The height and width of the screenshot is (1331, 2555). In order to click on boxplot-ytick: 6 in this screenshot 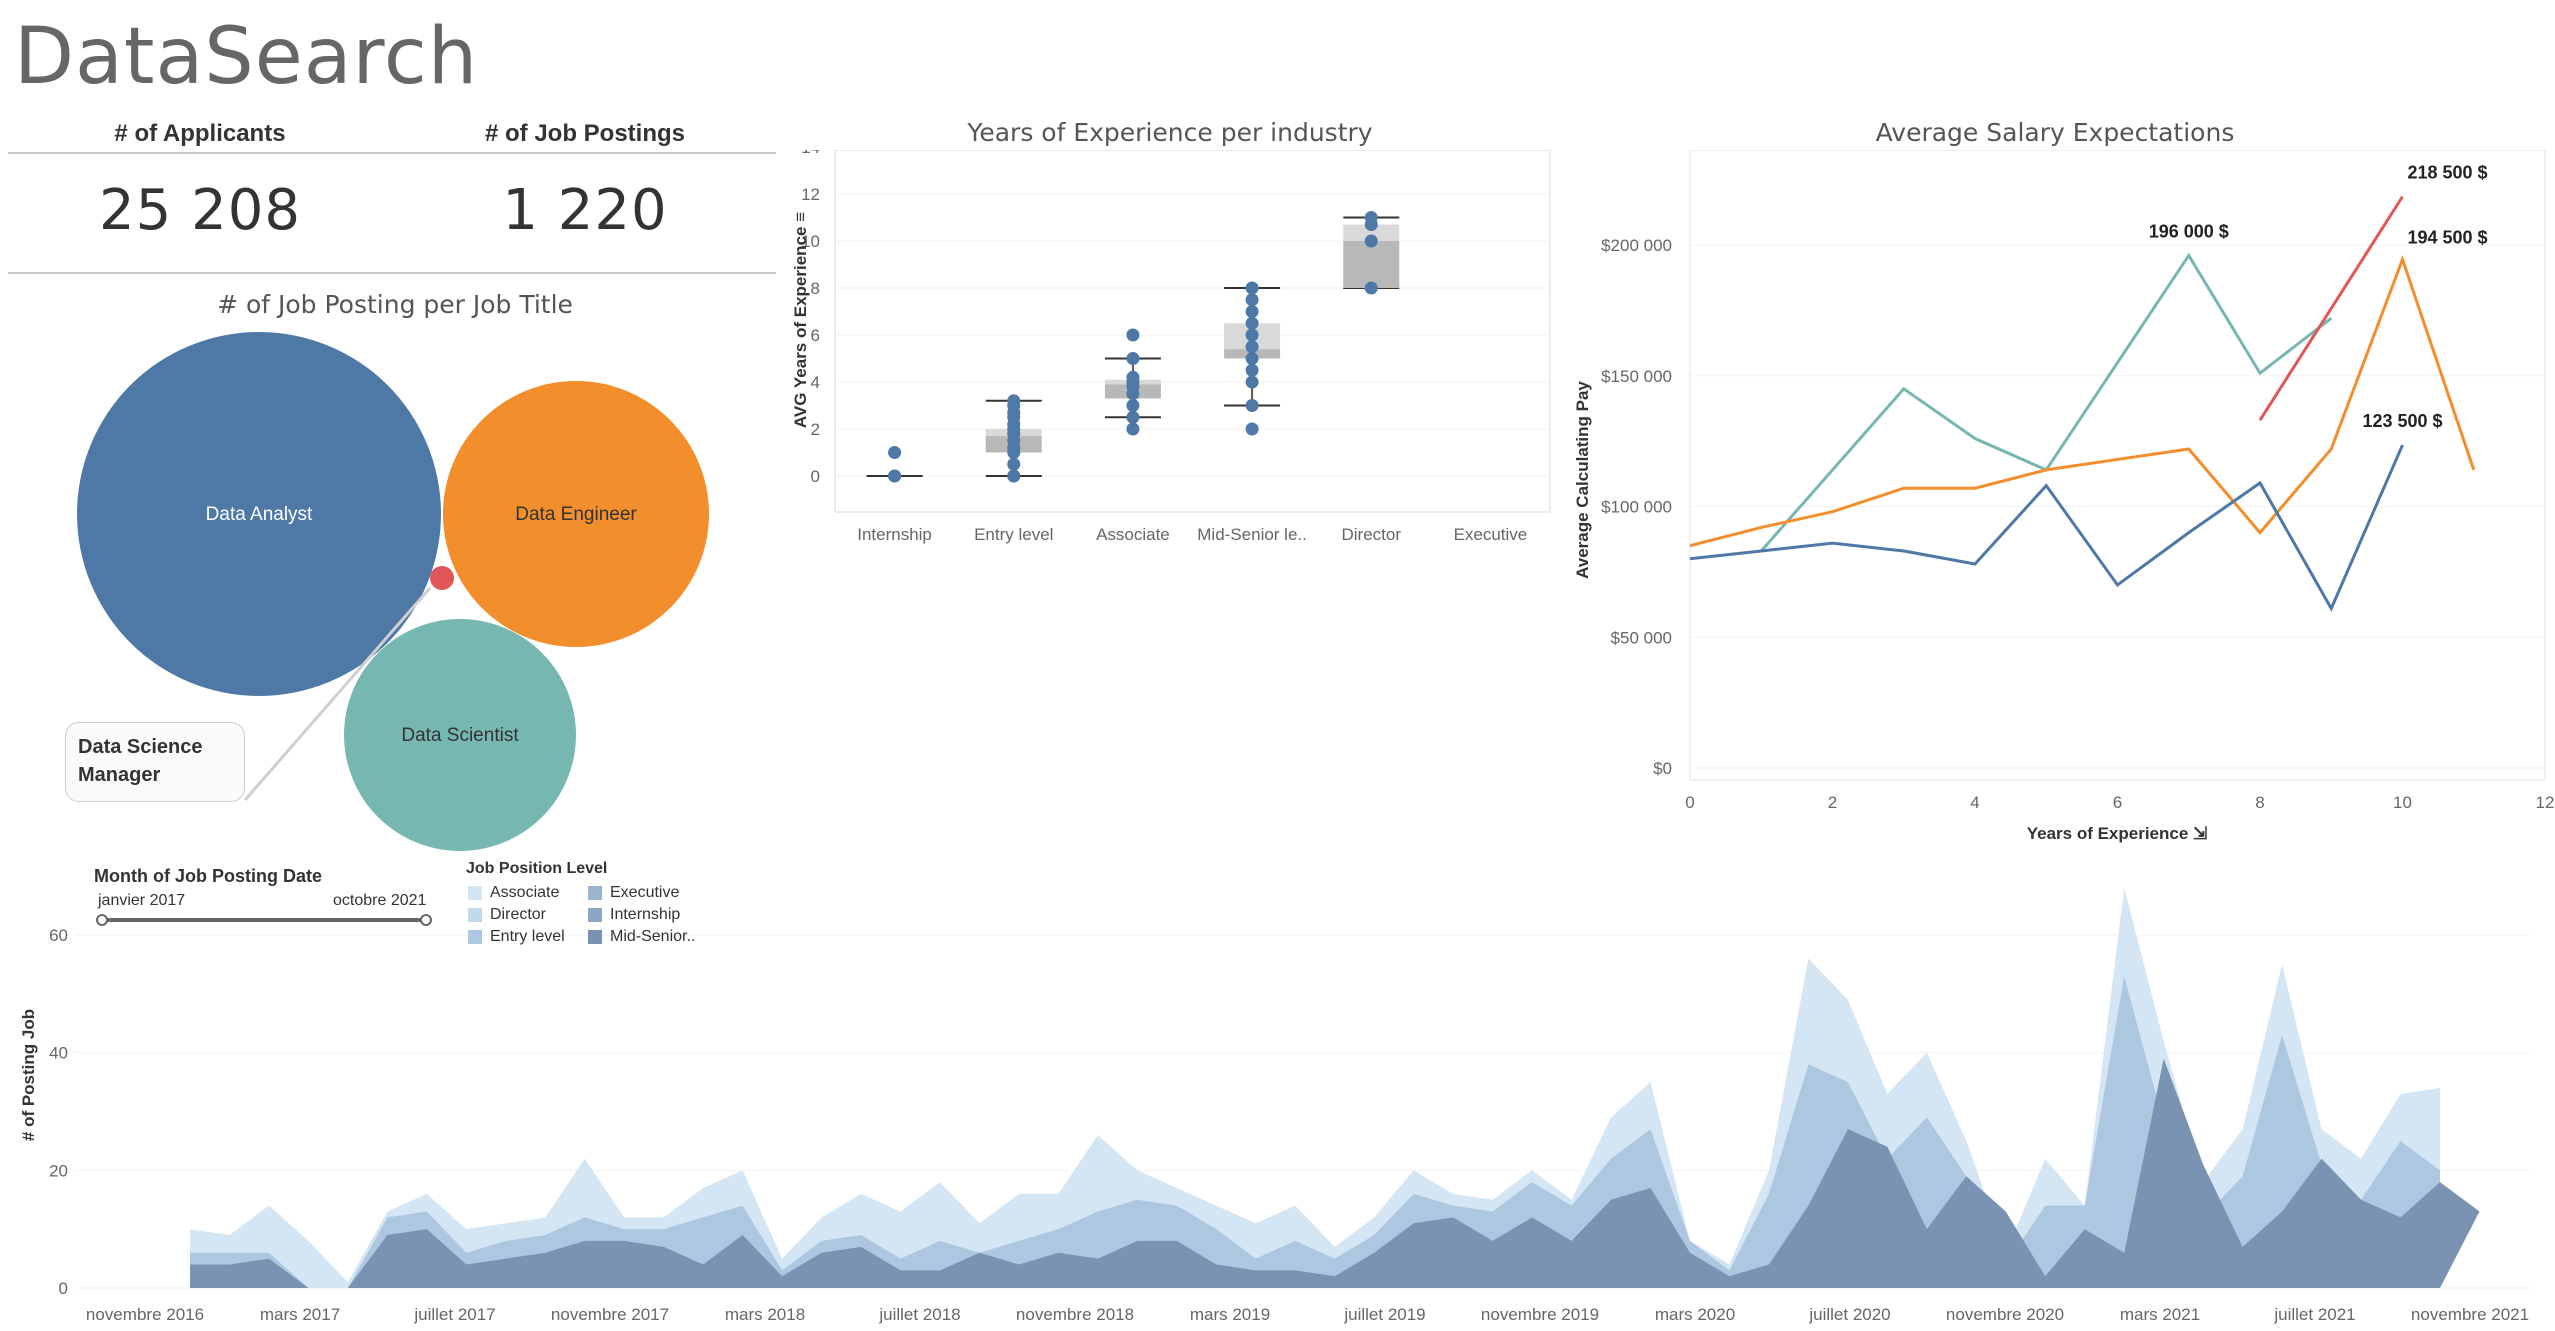, I will do `click(815, 335)`.